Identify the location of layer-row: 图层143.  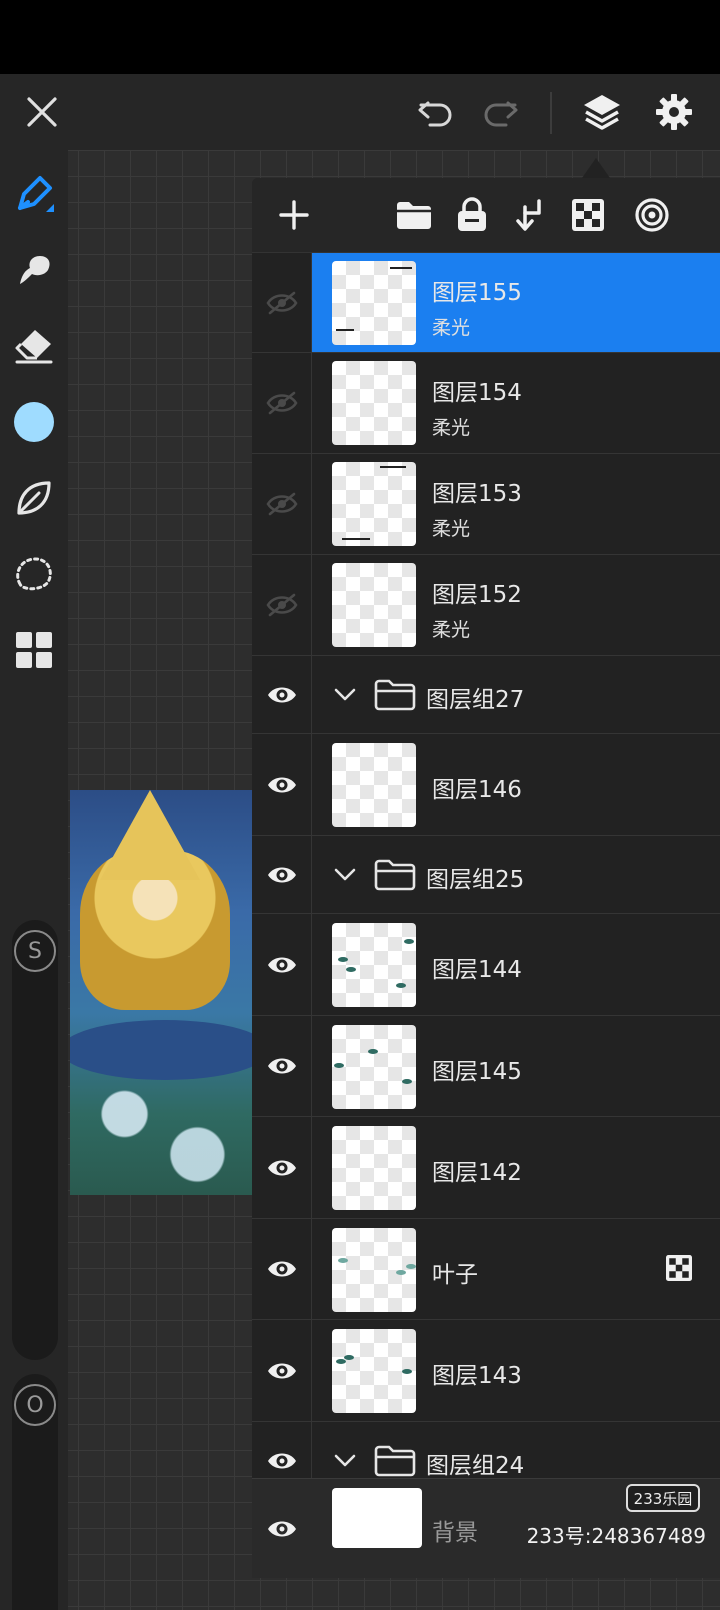
(486, 1371).